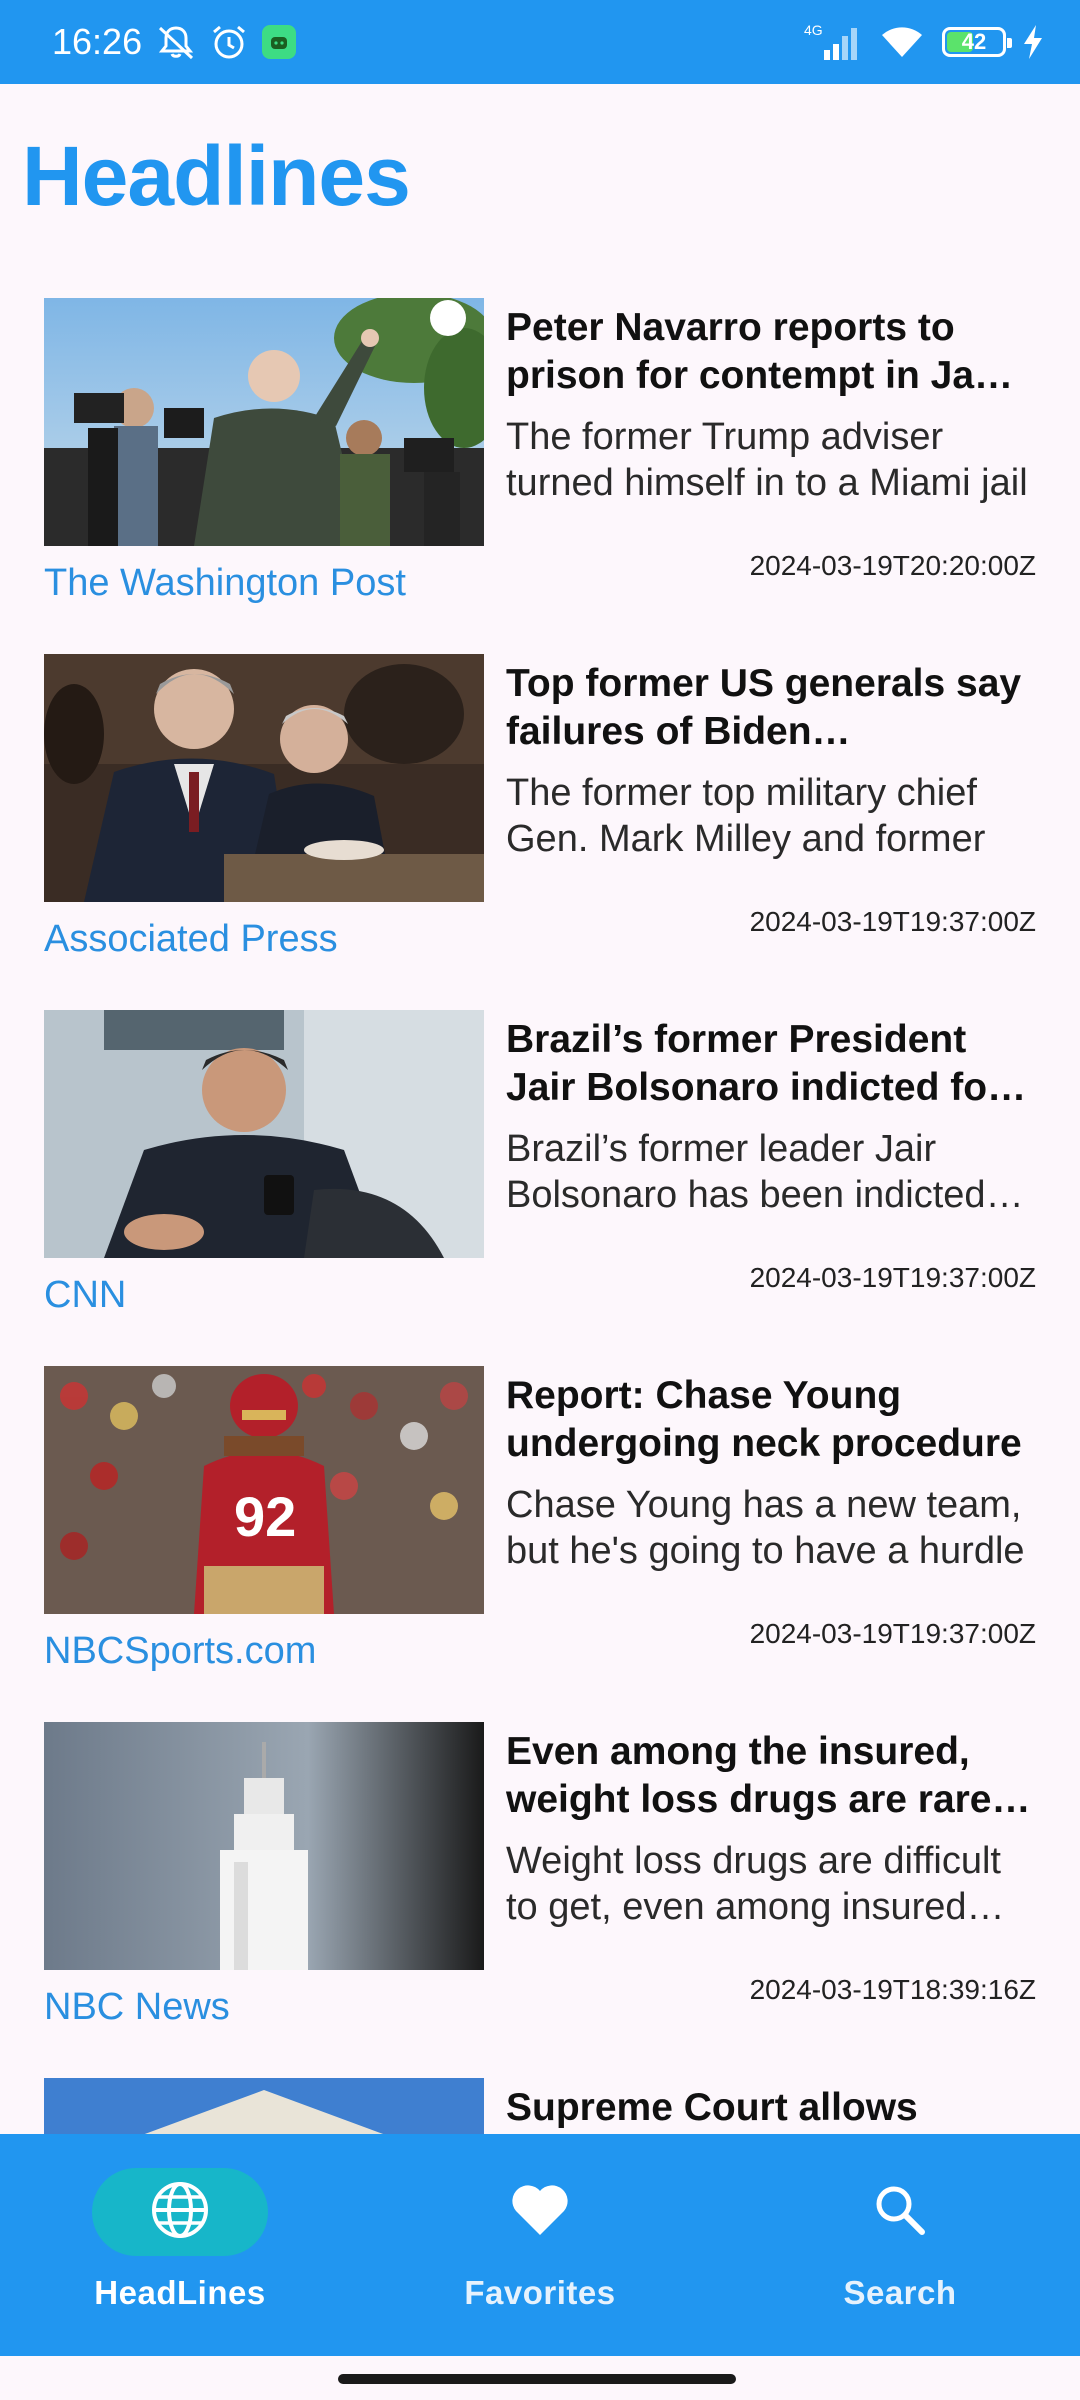 The height and width of the screenshot is (2400, 1080). I want to click on nav-headlines-label: HeadLines, so click(179, 2293).